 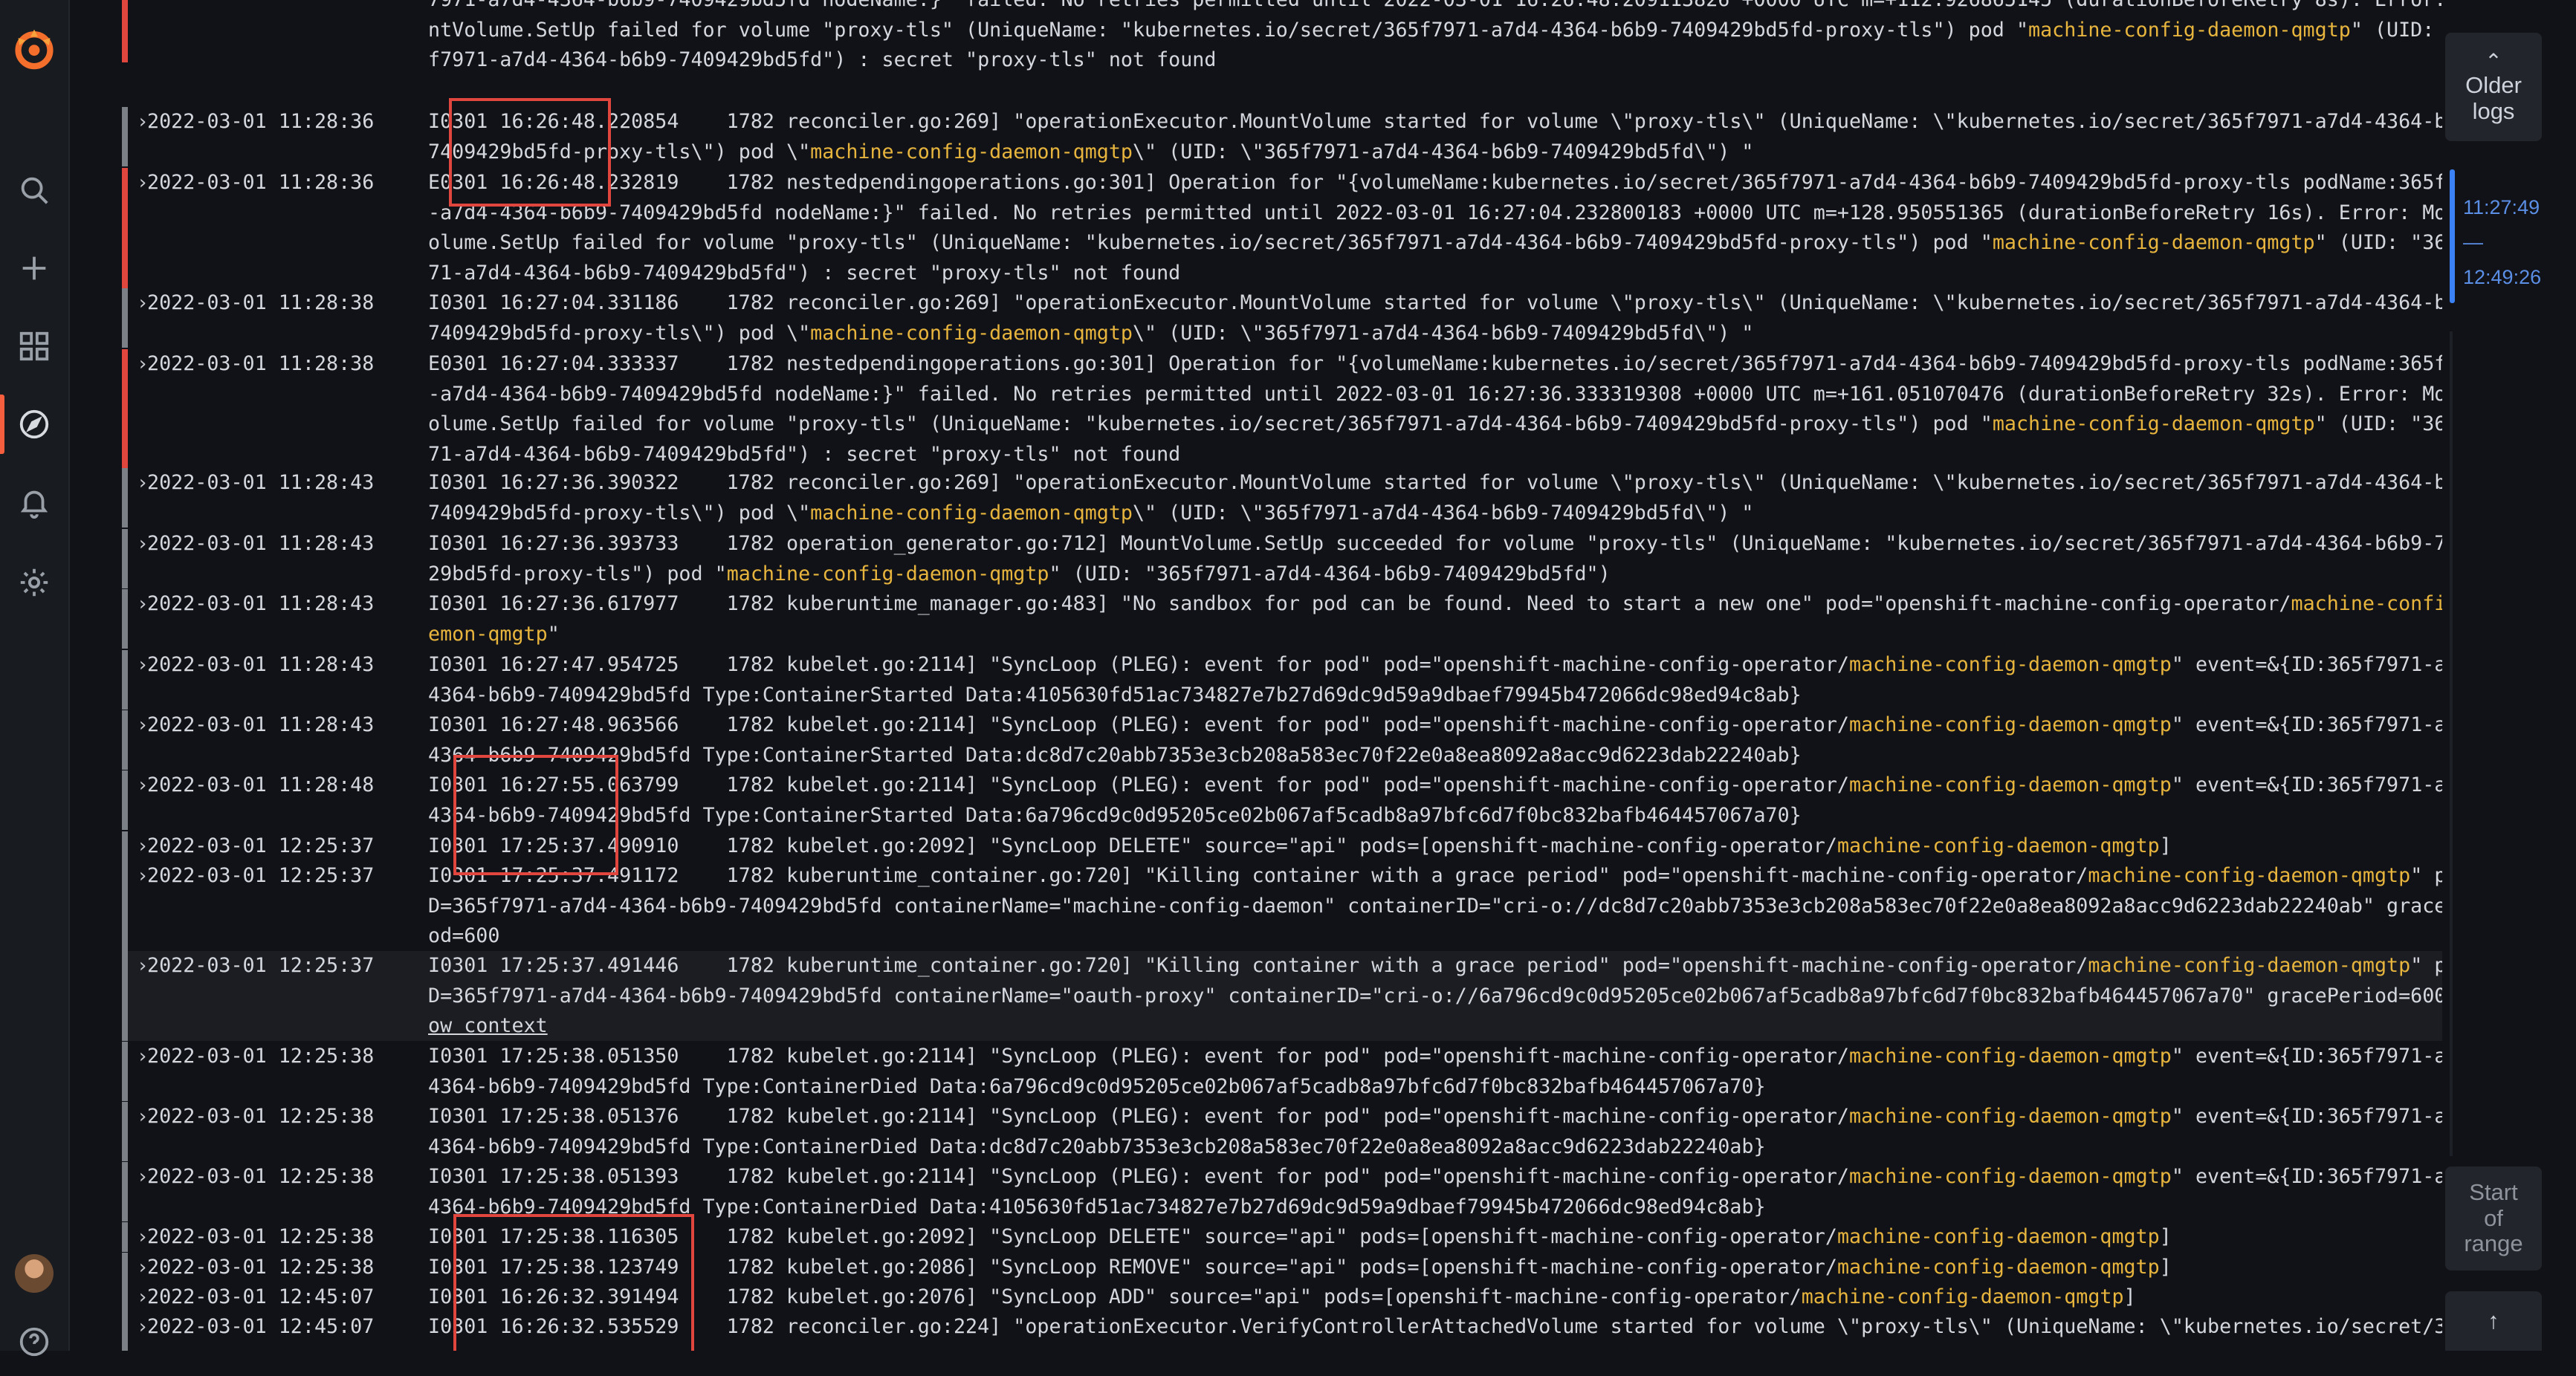 What do you see at coordinates (35, 1273) in the screenshot?
I see `avatar` at bounding box center [35, 1273].